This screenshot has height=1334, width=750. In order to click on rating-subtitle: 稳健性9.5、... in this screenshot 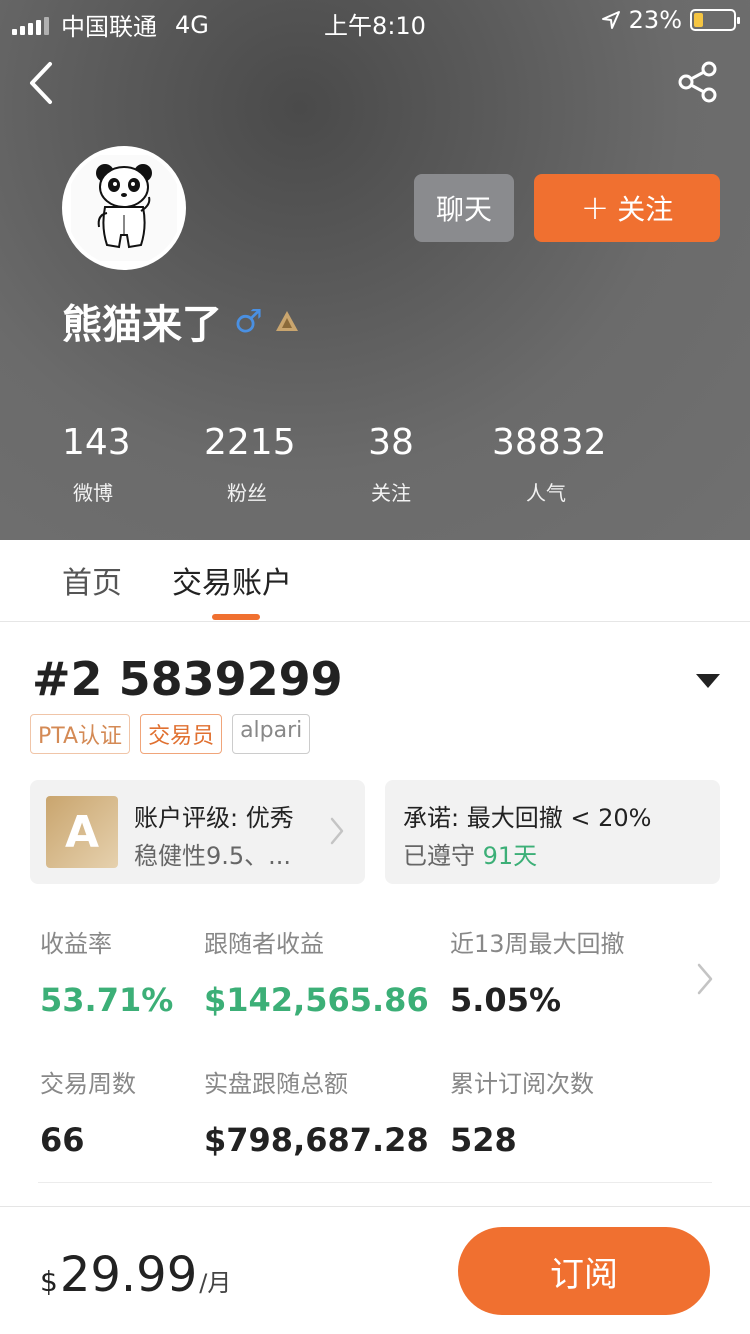, I will do `click(213, 856)`.